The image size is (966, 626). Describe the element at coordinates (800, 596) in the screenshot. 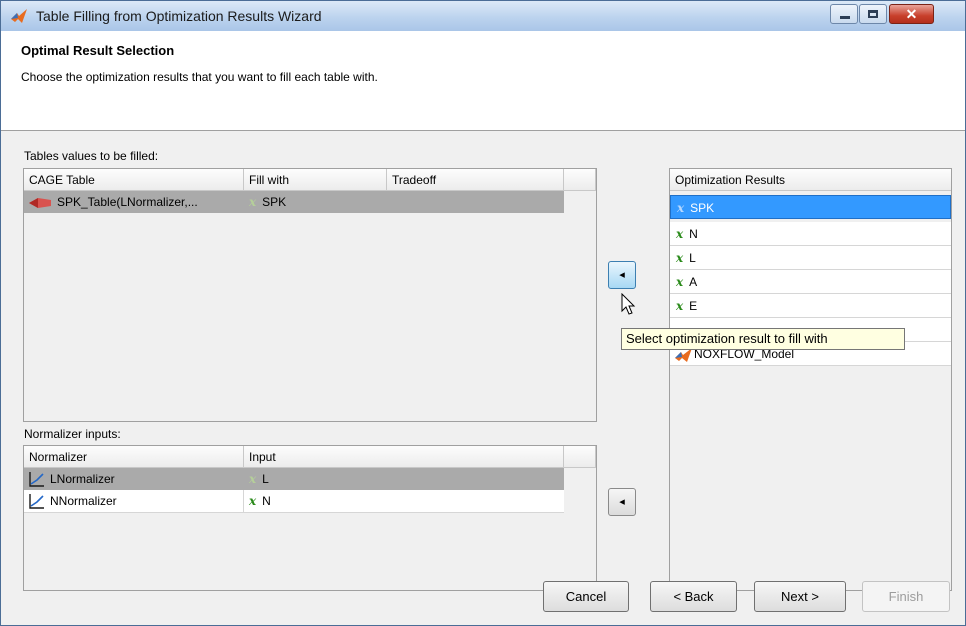

I see `next-button: Next >` at that location.